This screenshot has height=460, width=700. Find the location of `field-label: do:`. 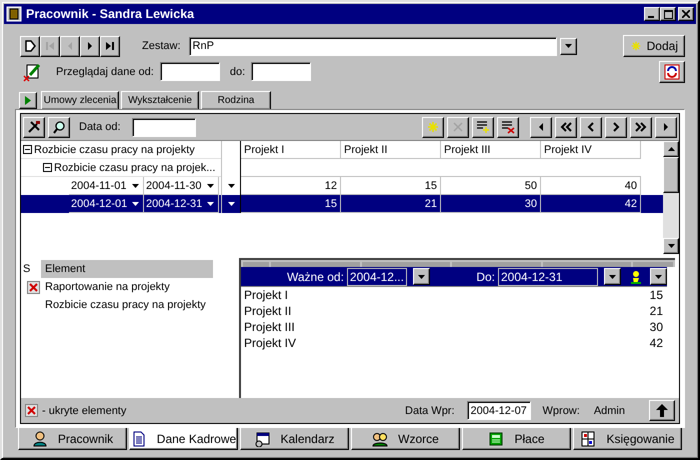

field-label: do: is located at coordinates (238, 72).